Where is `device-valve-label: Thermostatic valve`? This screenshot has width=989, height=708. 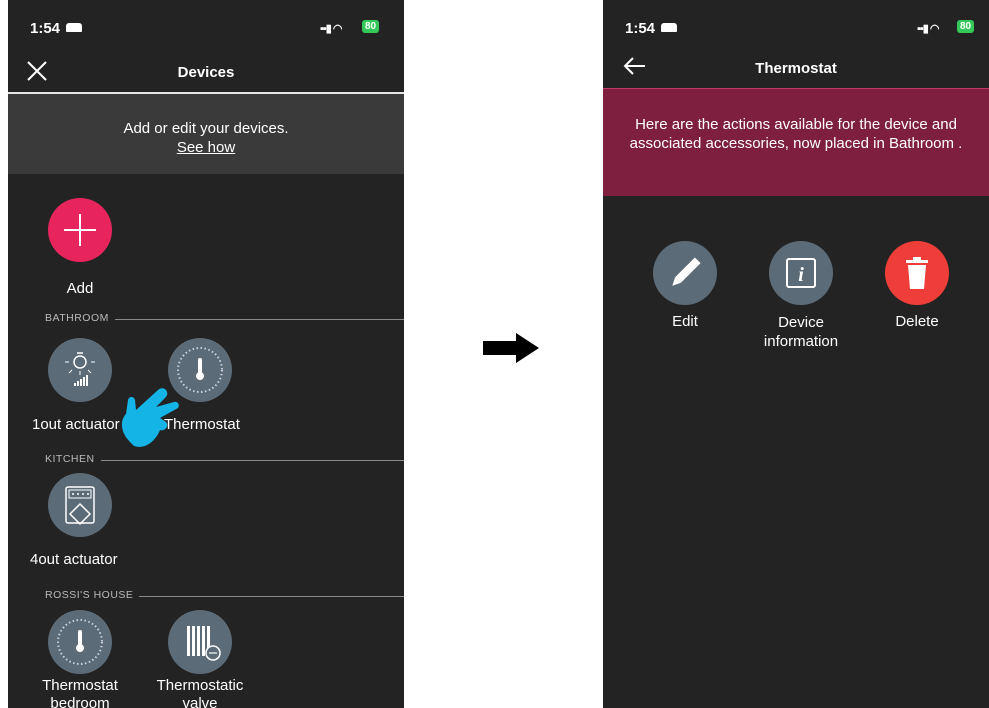
device-valve-label: Thermostatic valve is located at coordinates (200, 692).